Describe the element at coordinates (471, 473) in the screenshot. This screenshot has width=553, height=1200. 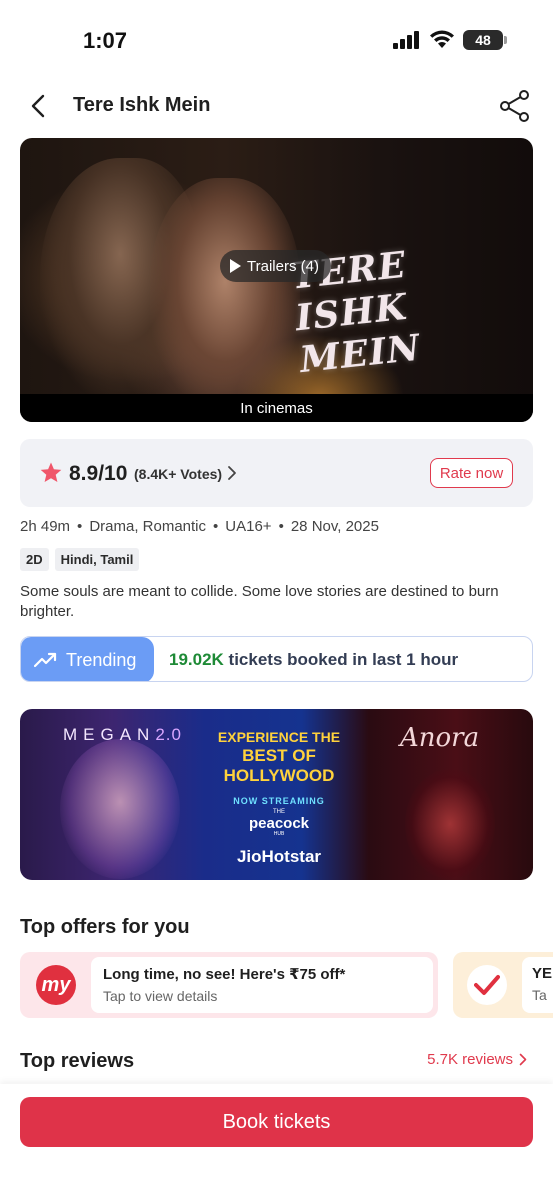
I see `rate-now-button: Rate now` at that location.